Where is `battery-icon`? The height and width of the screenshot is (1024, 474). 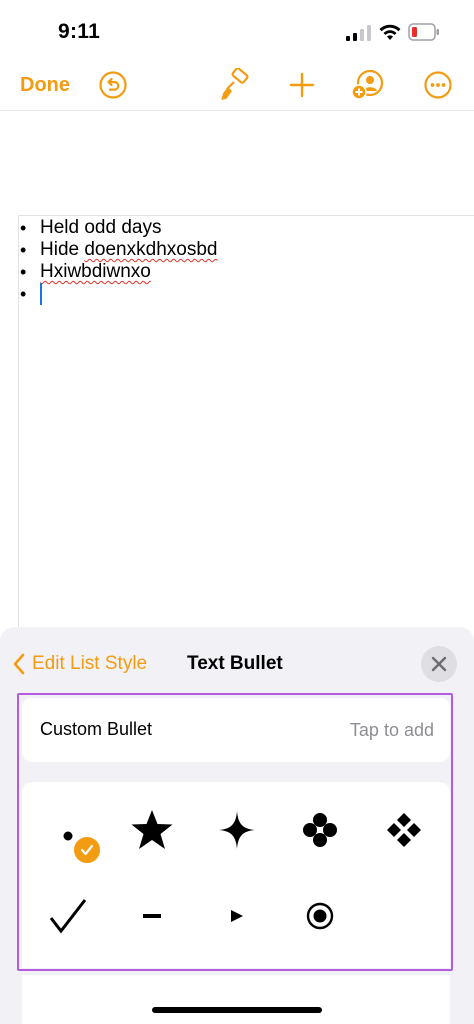
battery-icon is located at coordinates (423, 32).